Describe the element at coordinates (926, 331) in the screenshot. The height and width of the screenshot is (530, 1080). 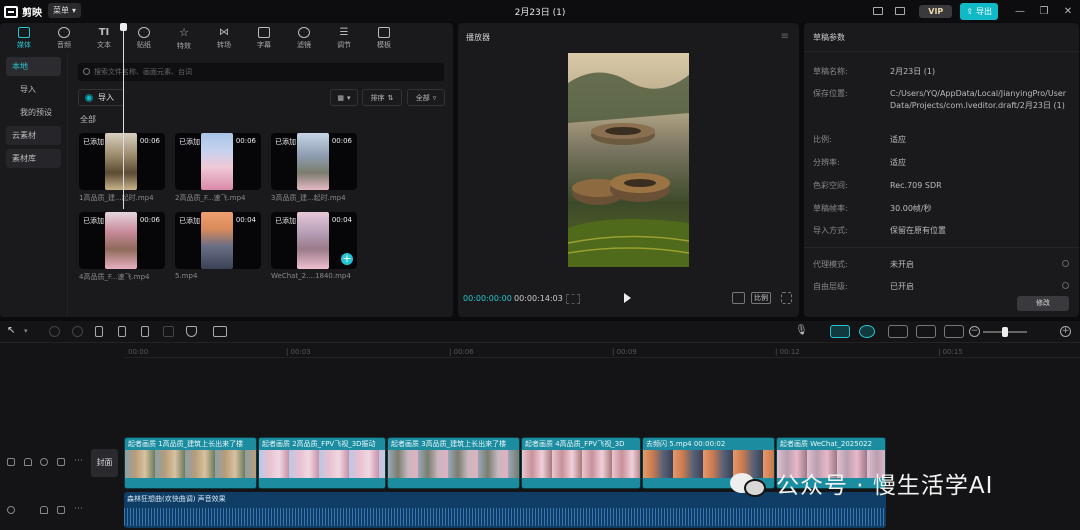
I see `preview-axis-icon` at that location.